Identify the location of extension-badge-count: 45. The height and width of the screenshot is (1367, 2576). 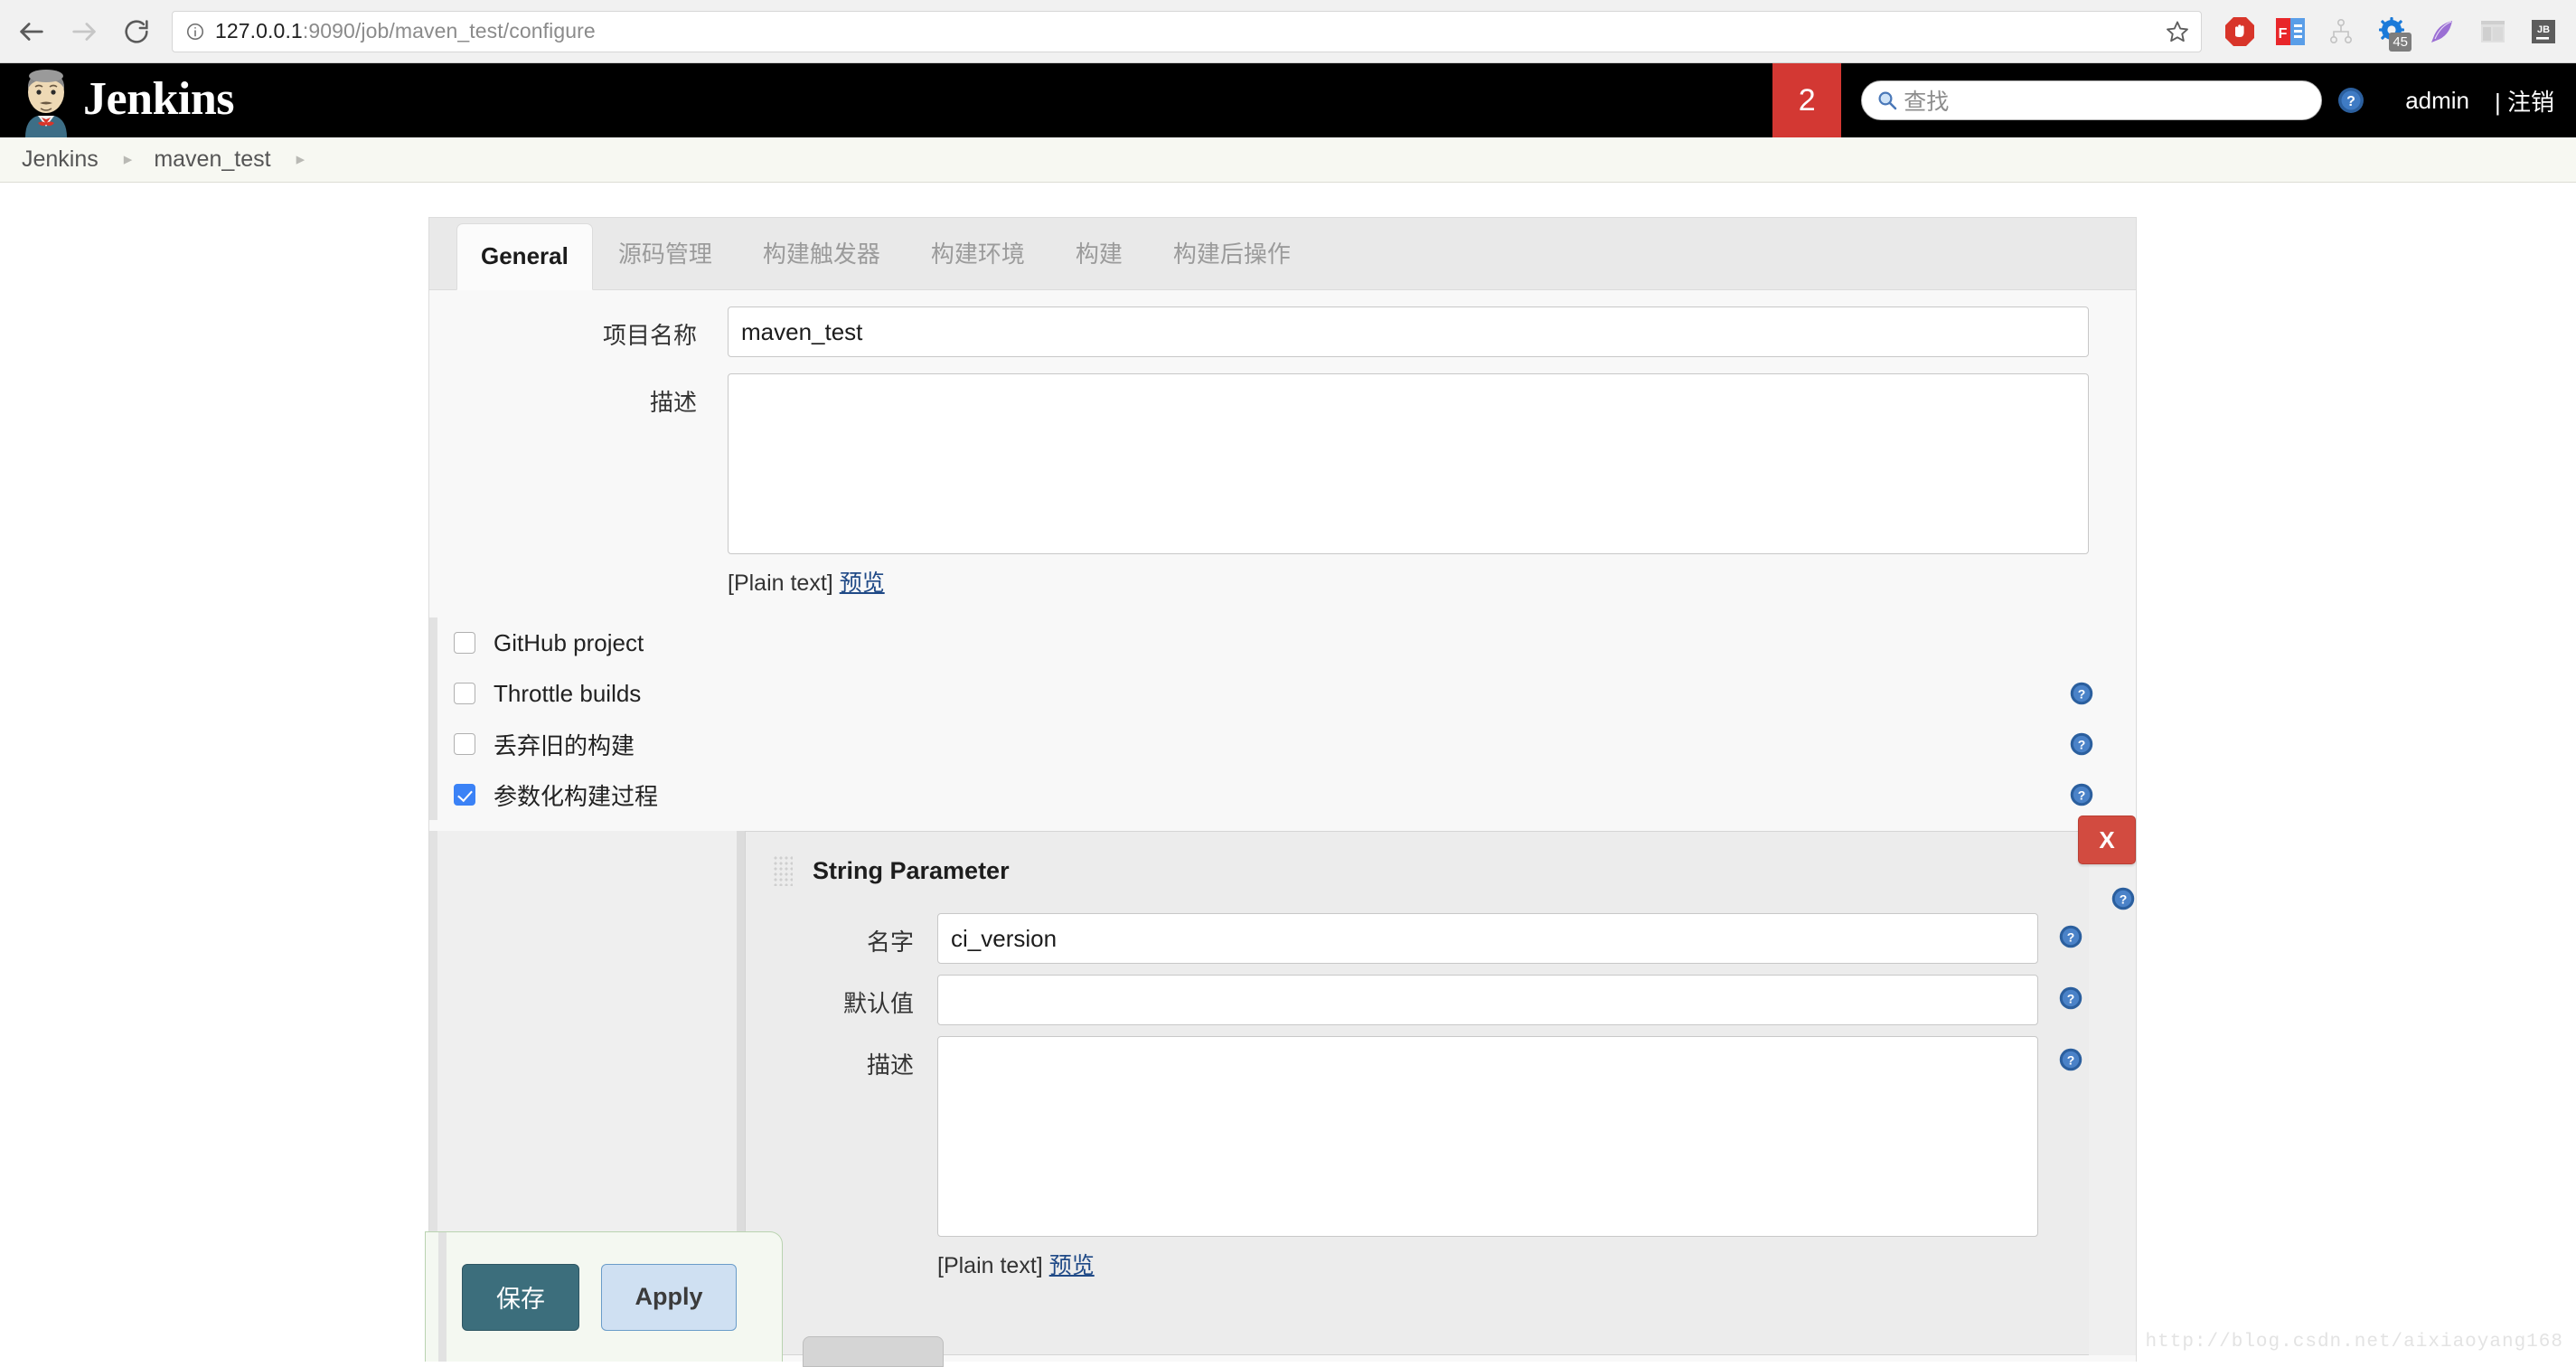
(2400, 42).